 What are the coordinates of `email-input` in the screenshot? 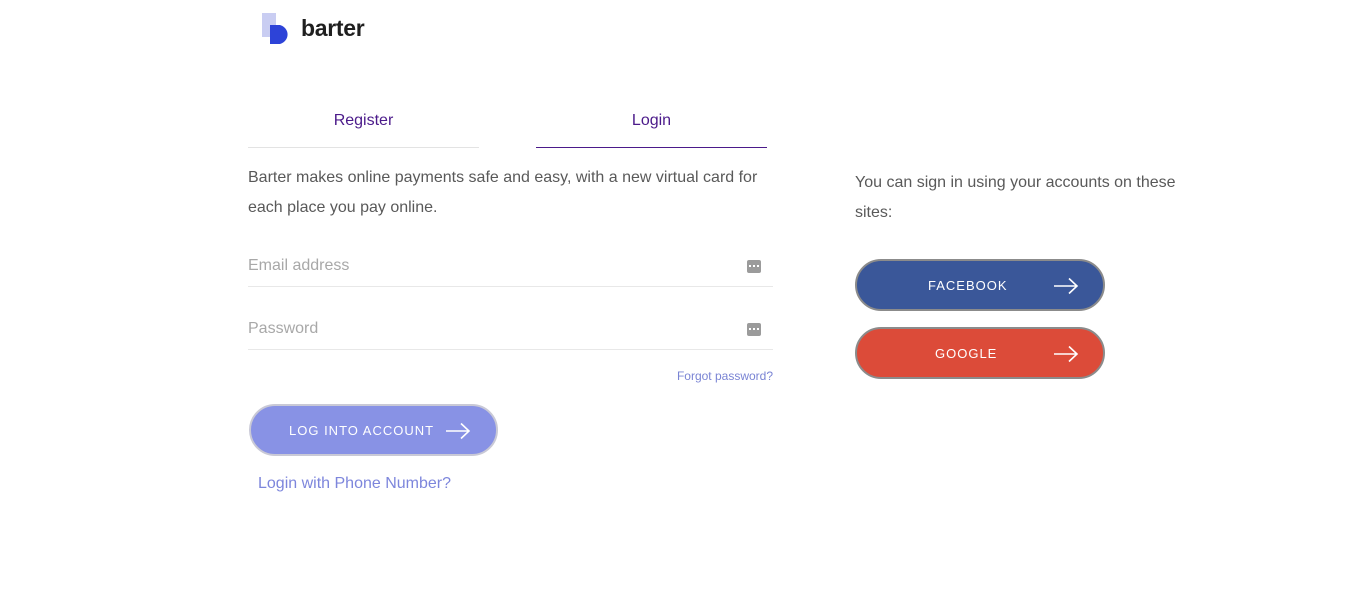 It's located at (488, 266).